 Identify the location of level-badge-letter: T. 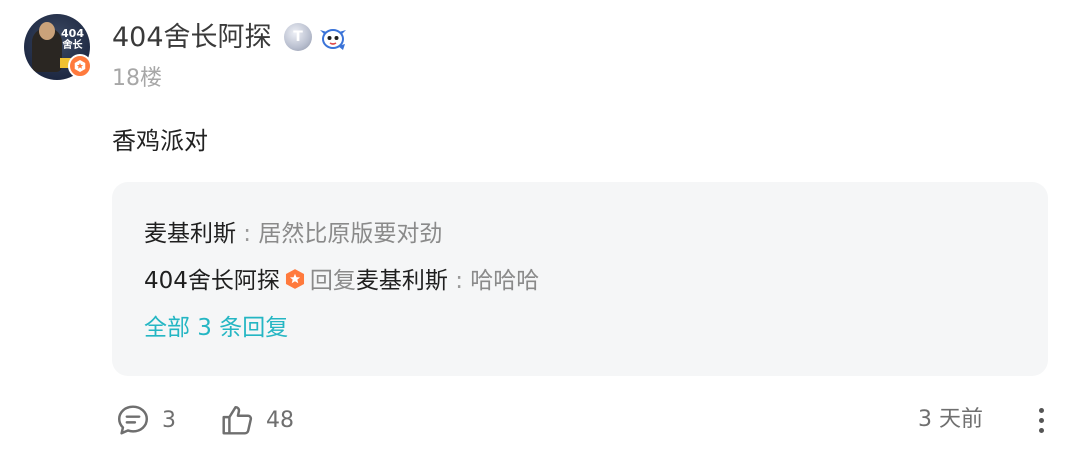
(298, 37).